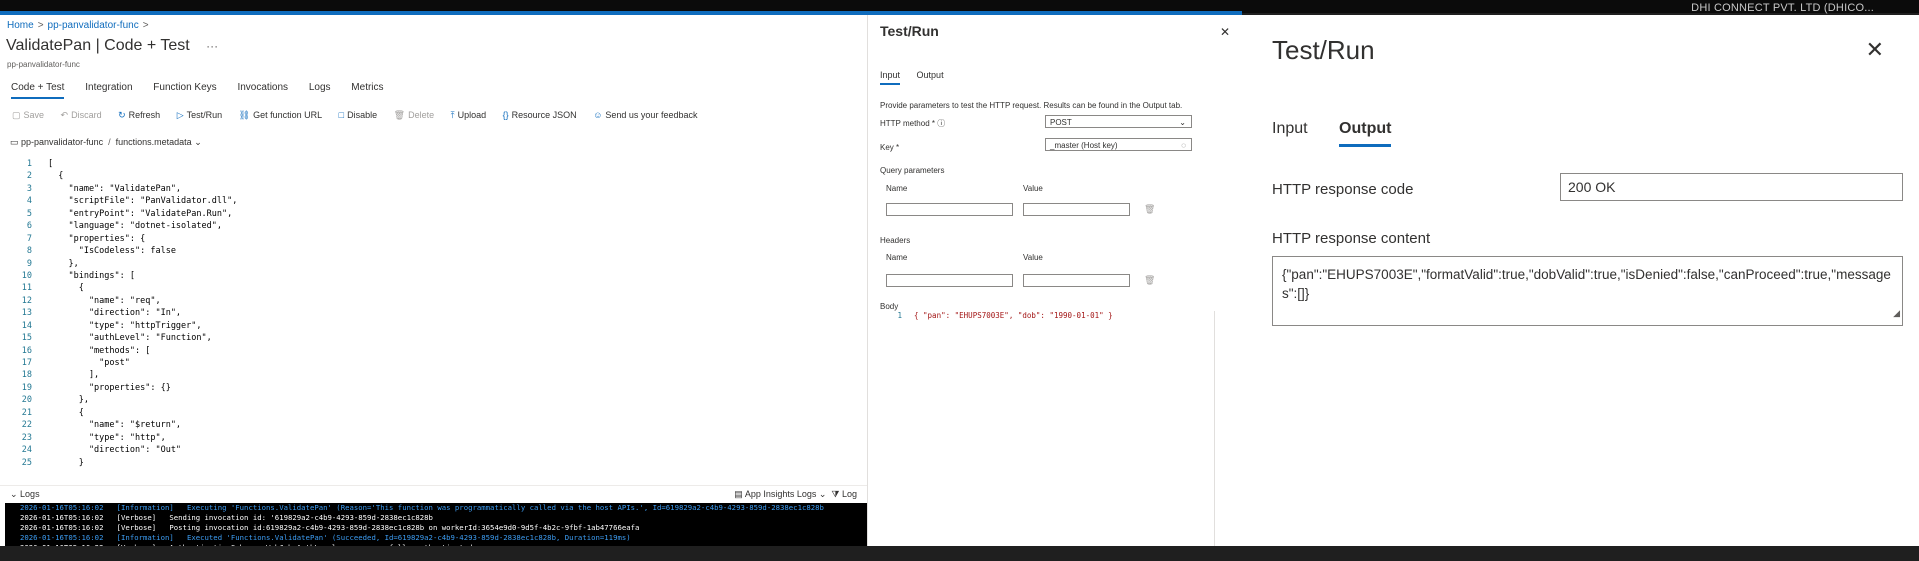  What do you see at coordinates (433, 438) in the screenshot?
I see `code-line: 23 "type": "http",` at bounding box center [433, 438].